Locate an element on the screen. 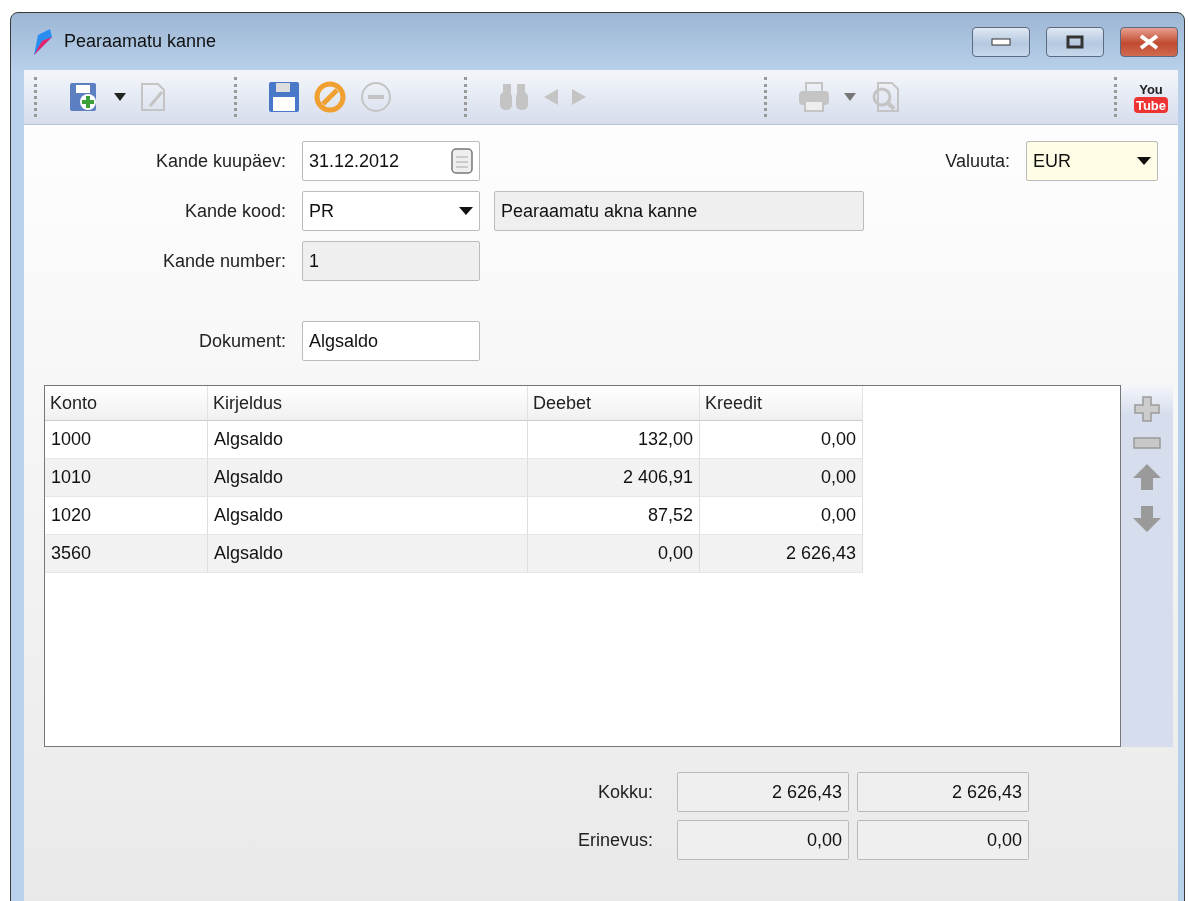 The height and width of the screenshot is (901, 1188). magnifier-document-icon is located at coordinates (885, 97).